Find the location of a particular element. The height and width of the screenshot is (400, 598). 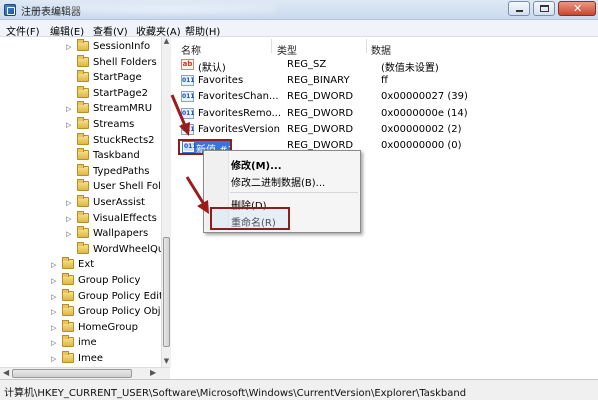

arrow-to-new-value-icon is located at coordinates (180, 115).